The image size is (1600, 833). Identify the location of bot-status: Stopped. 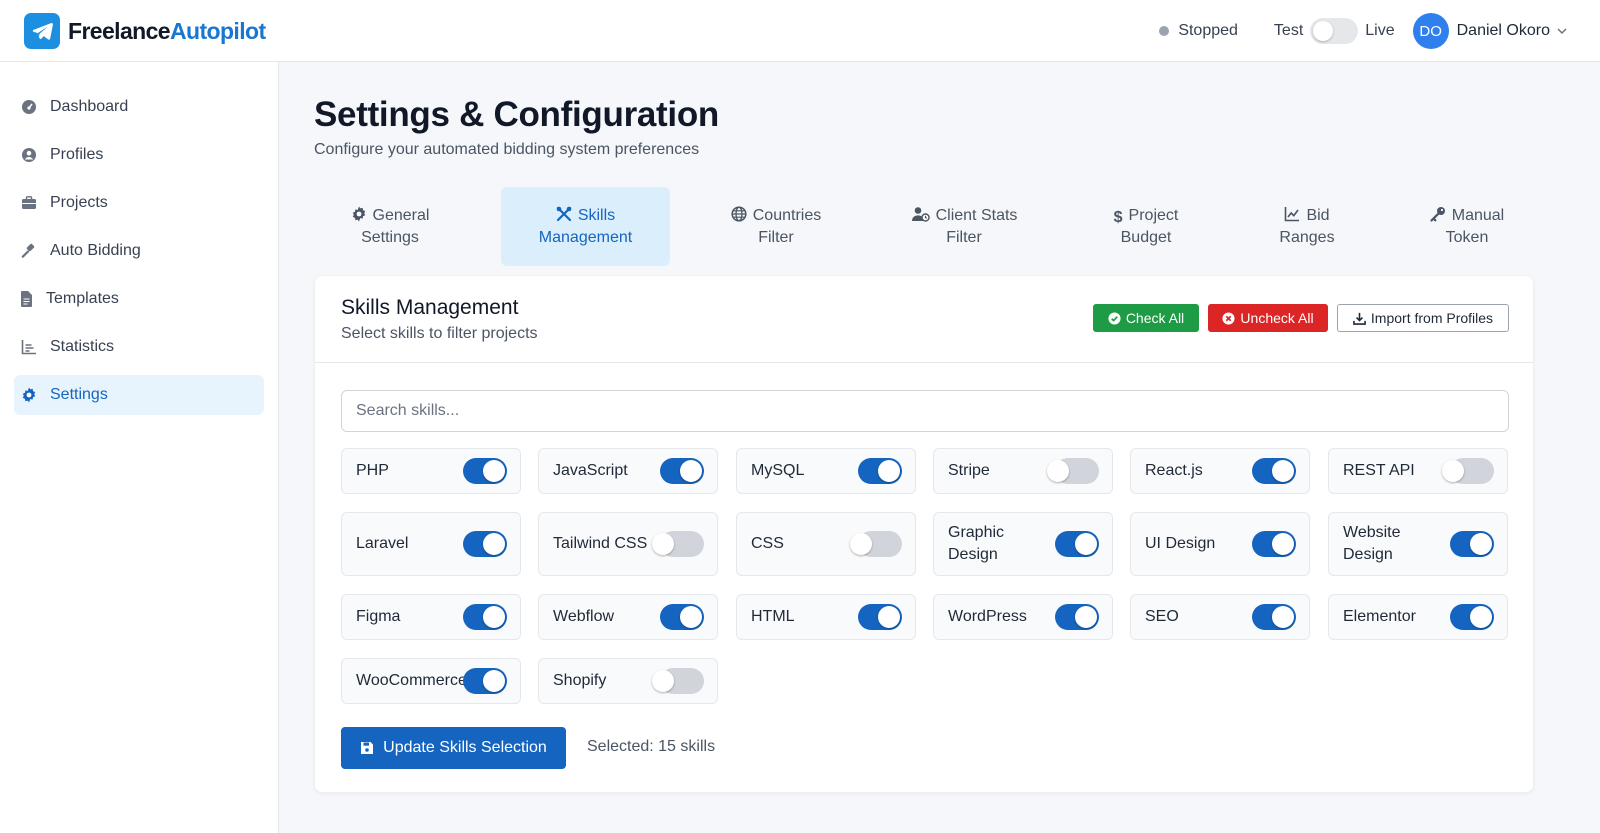
(1198, 31).